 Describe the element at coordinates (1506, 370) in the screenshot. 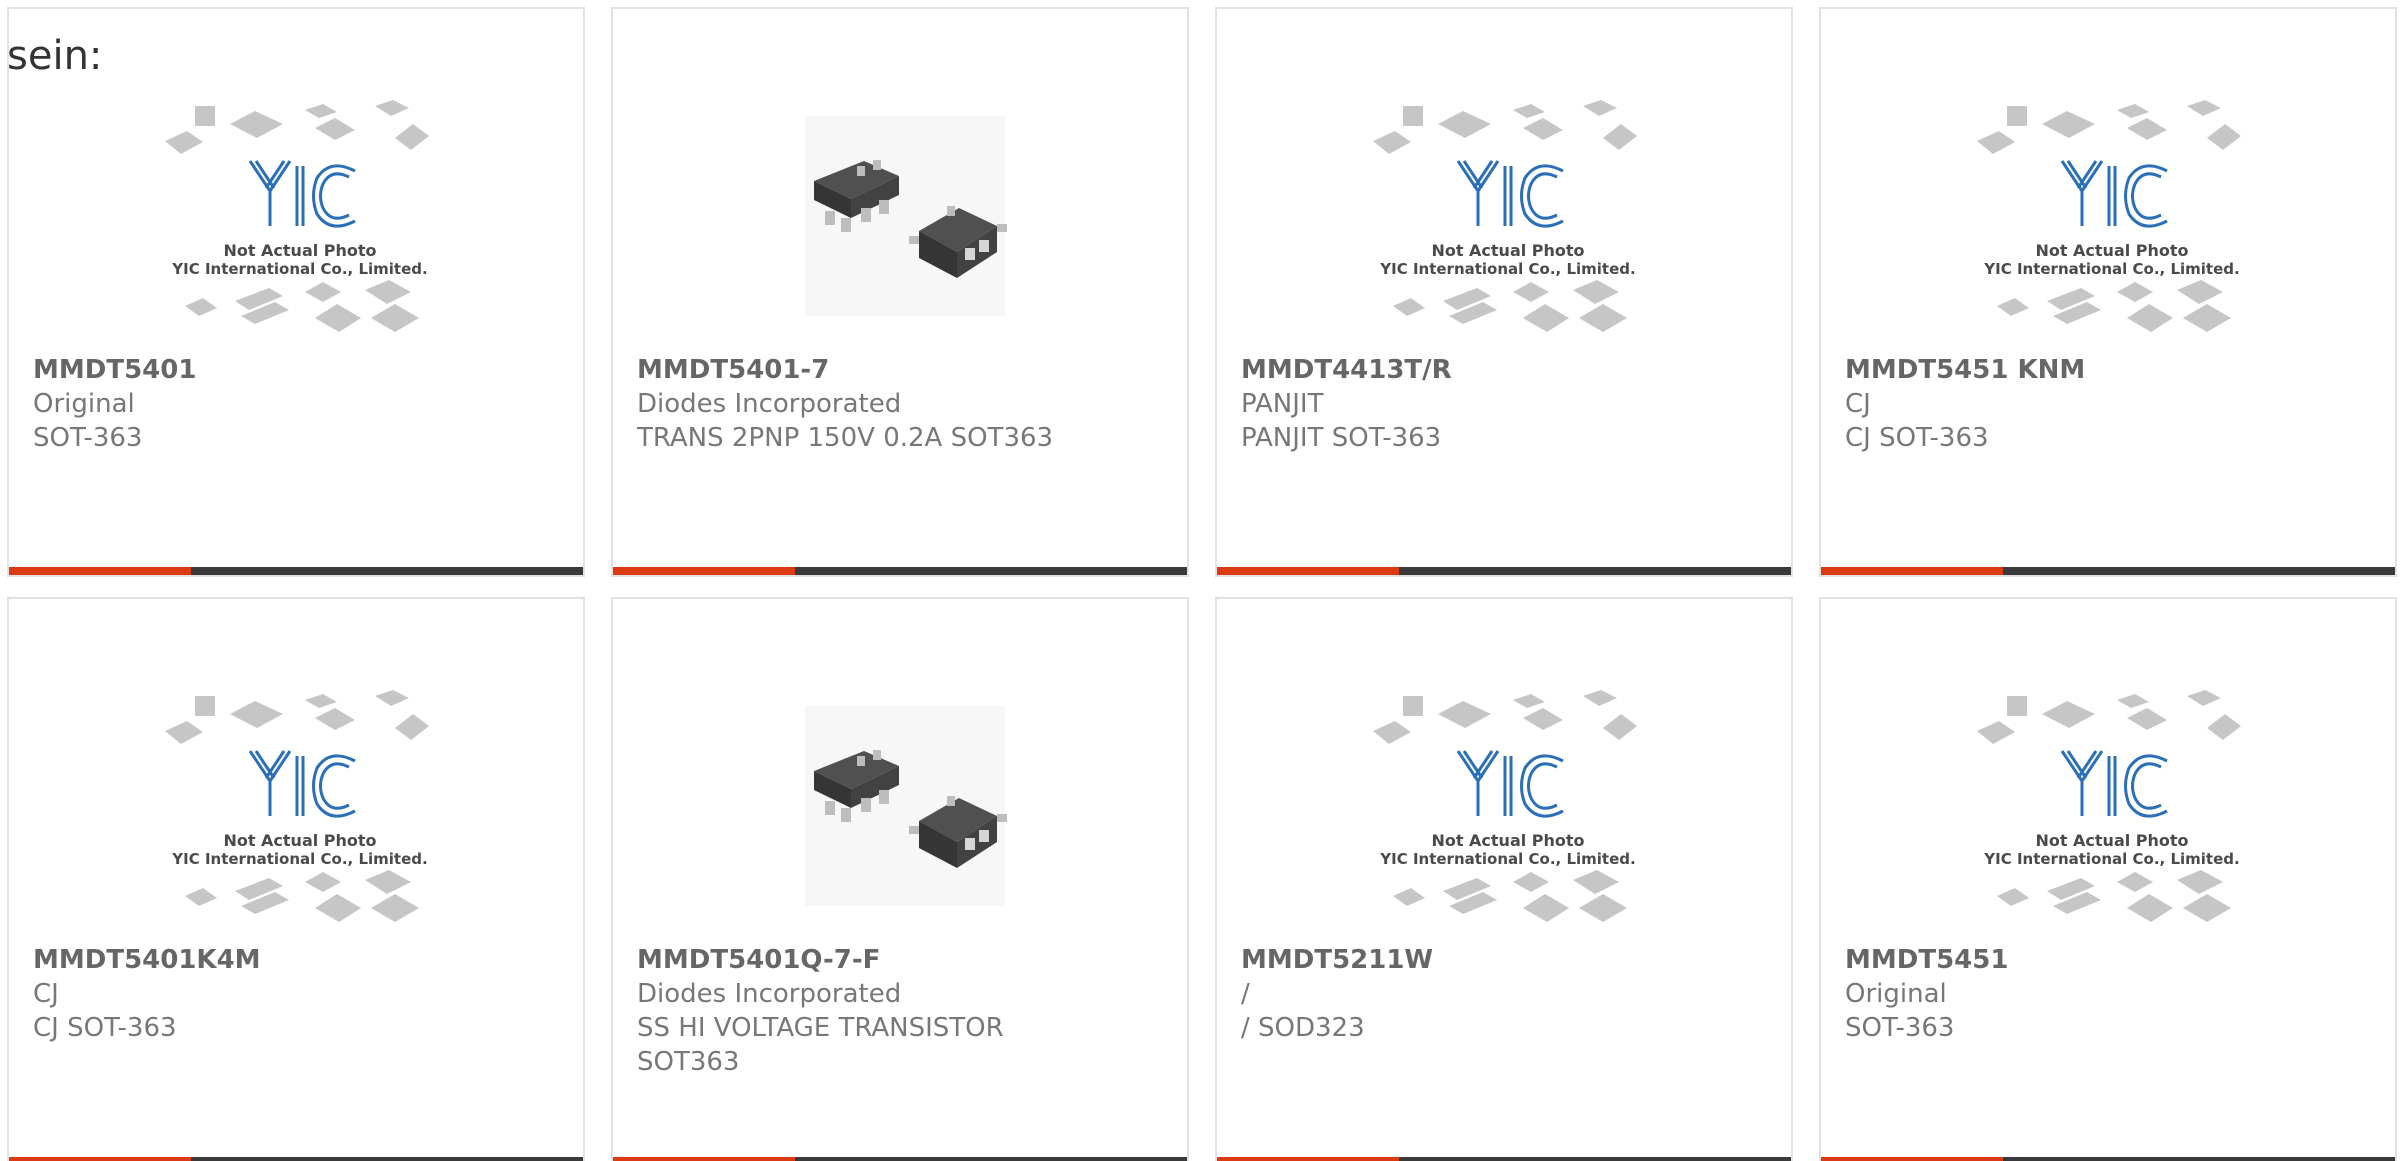

I see `part-number: MMDT4413T/R` at that location.